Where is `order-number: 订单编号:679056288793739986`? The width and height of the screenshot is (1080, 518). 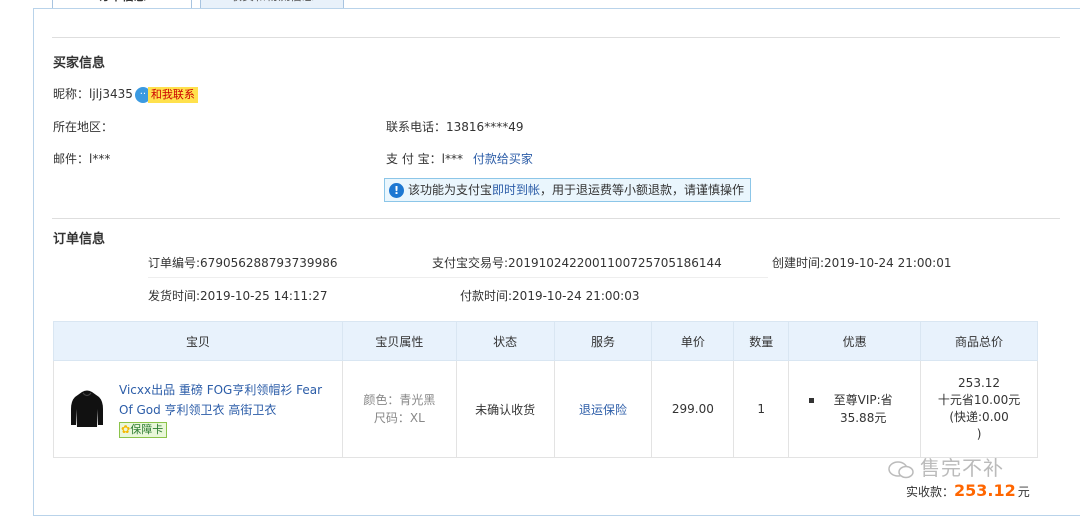 order-number: 订单编号:679056288793739986 is located at coordinates (243, 263).